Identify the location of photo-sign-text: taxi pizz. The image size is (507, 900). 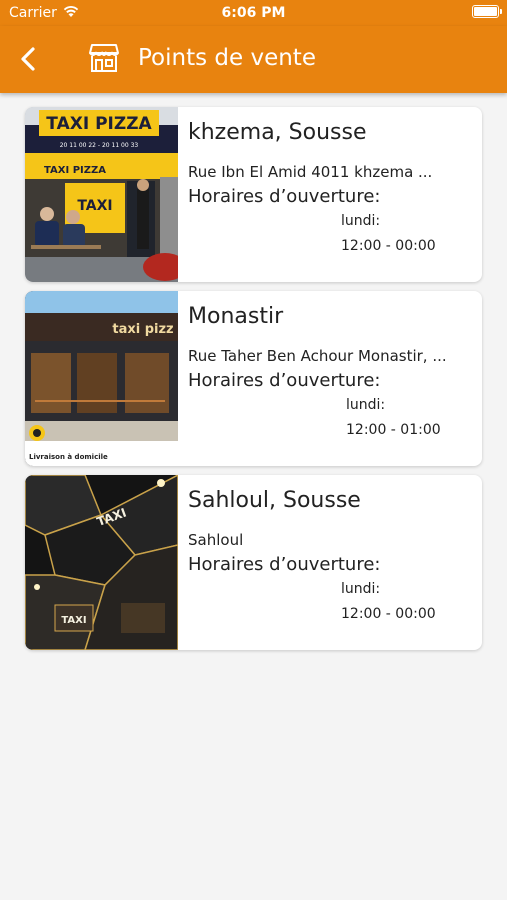
(142, 329).